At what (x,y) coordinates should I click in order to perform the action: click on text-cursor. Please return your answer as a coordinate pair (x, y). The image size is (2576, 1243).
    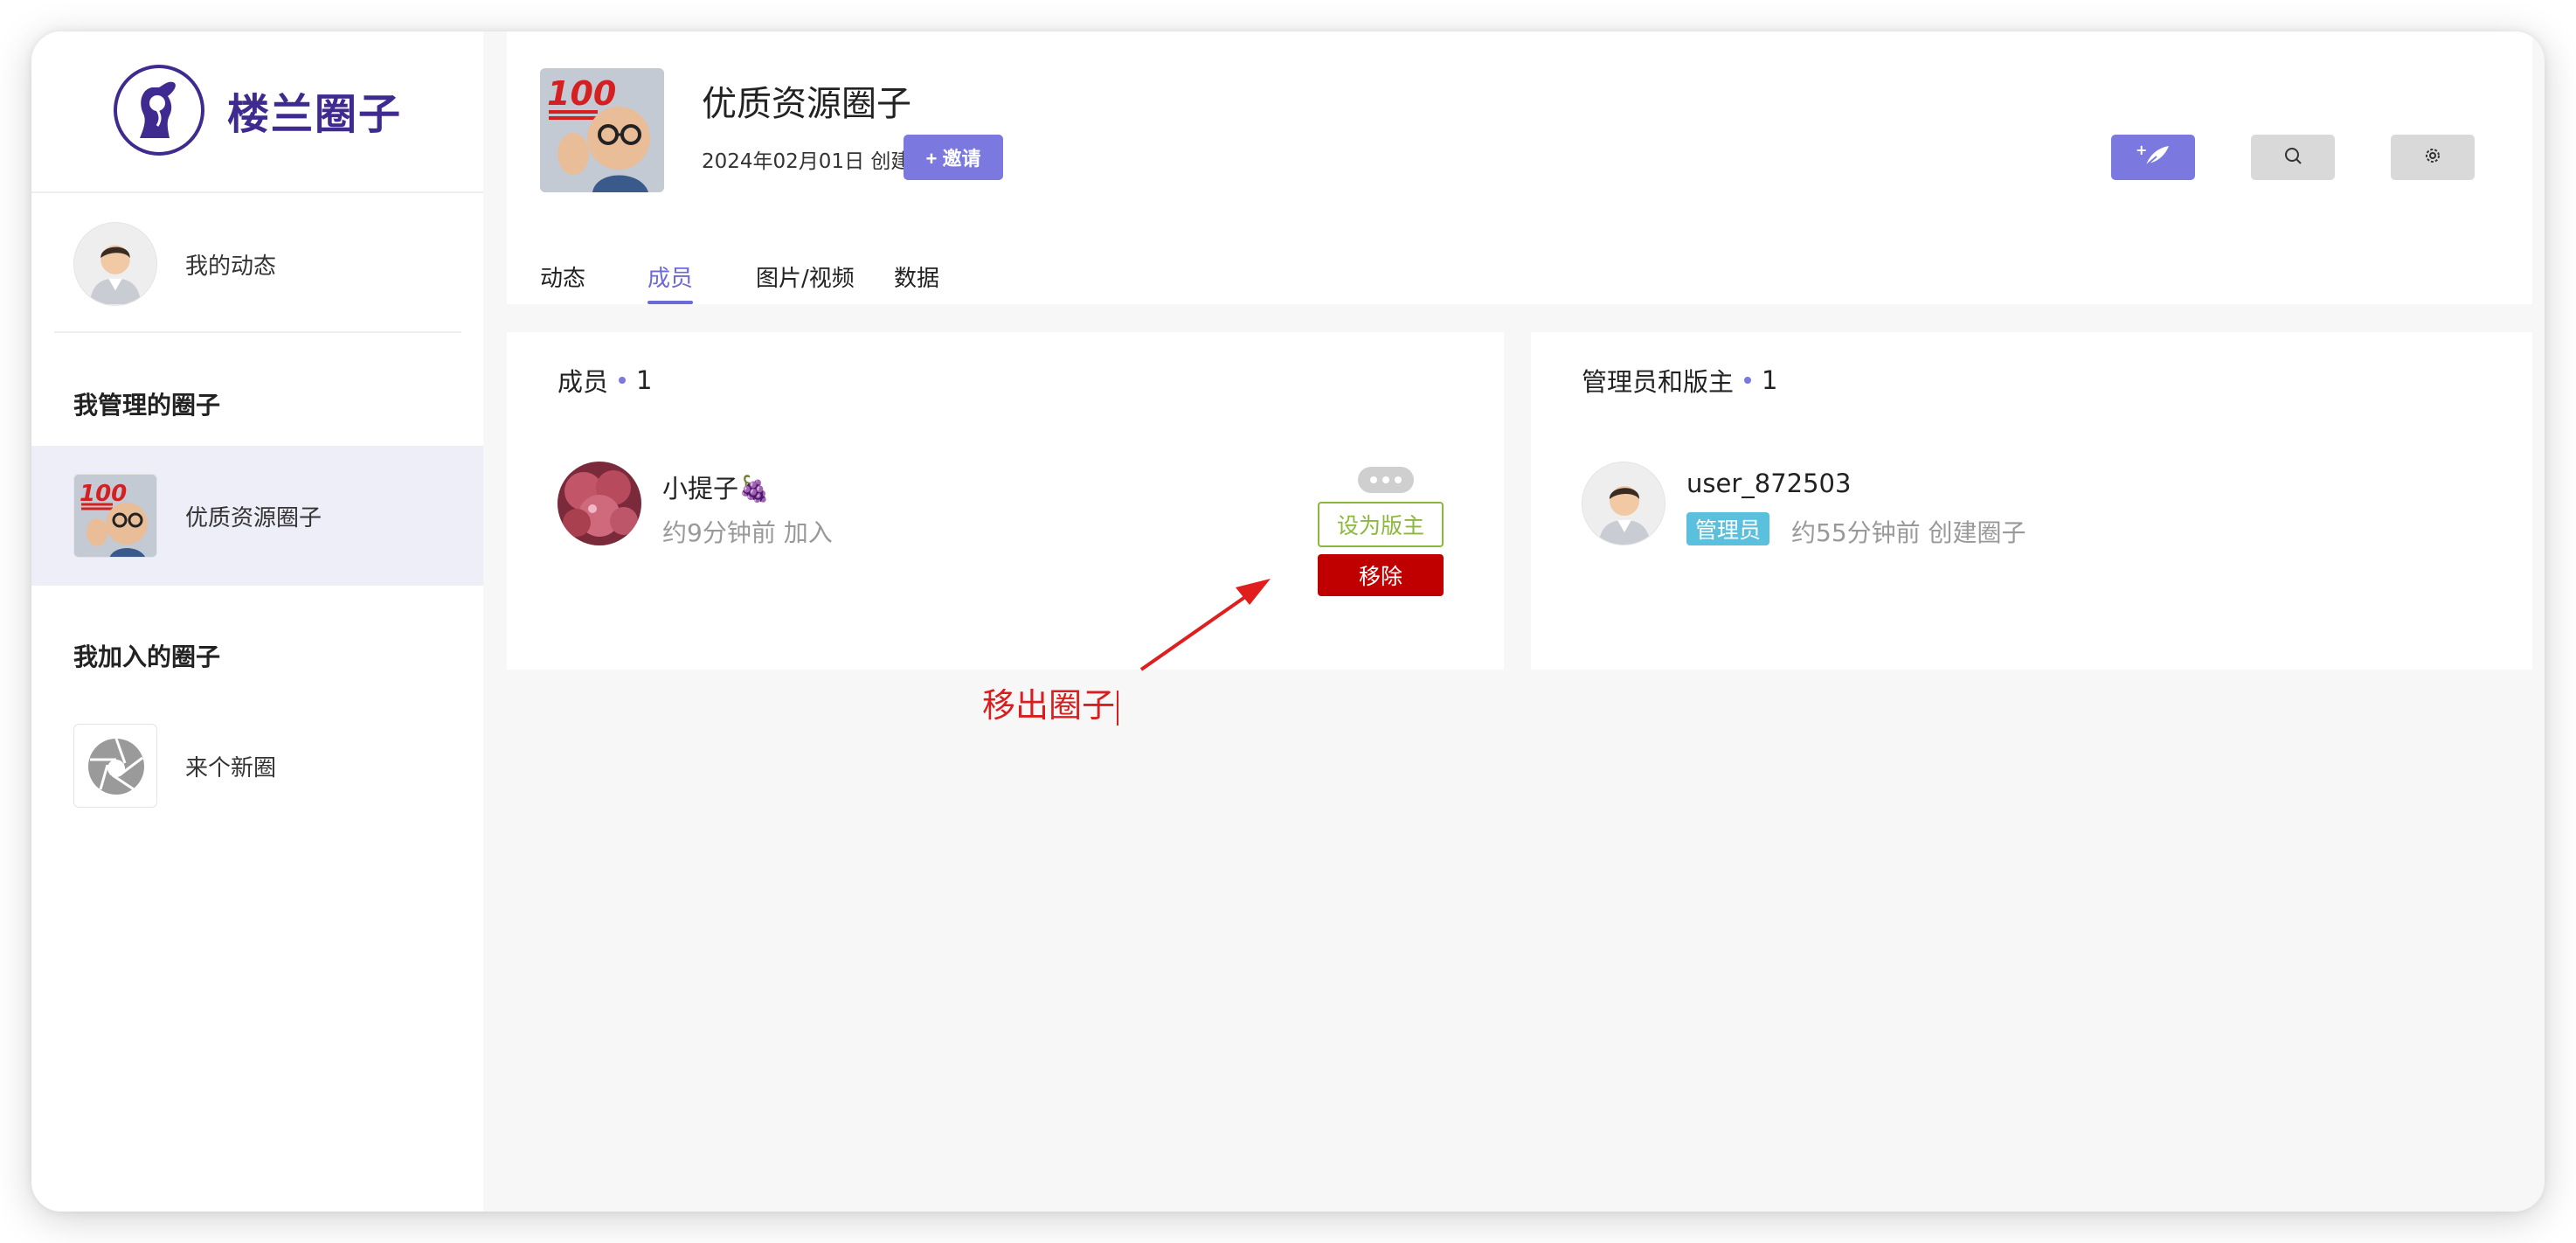
    Looking at the image, I should click on (1118, 708).